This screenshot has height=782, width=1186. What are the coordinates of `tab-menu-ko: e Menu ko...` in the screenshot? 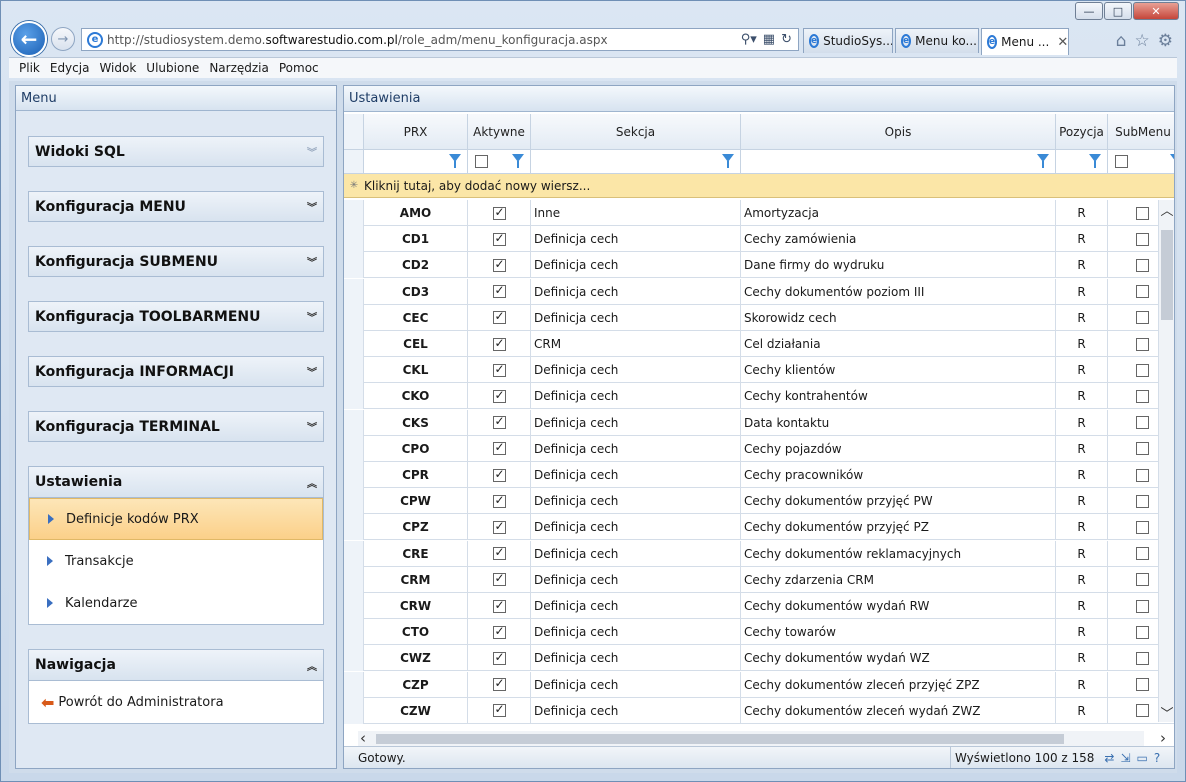 It's located at (937, 40).